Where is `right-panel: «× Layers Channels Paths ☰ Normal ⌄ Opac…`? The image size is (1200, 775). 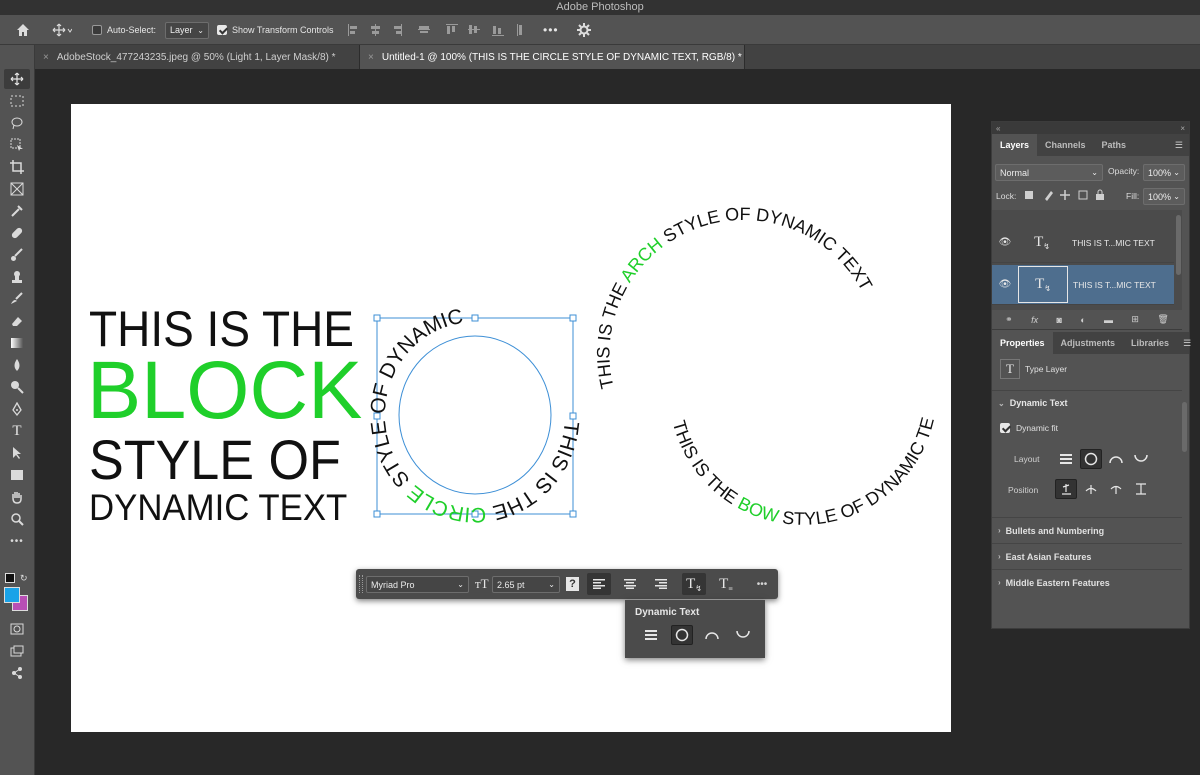
right-panel: «× Layers Channels Paths ☰ Normal ⌄ Opac… is located at coordinates (1091, 375).